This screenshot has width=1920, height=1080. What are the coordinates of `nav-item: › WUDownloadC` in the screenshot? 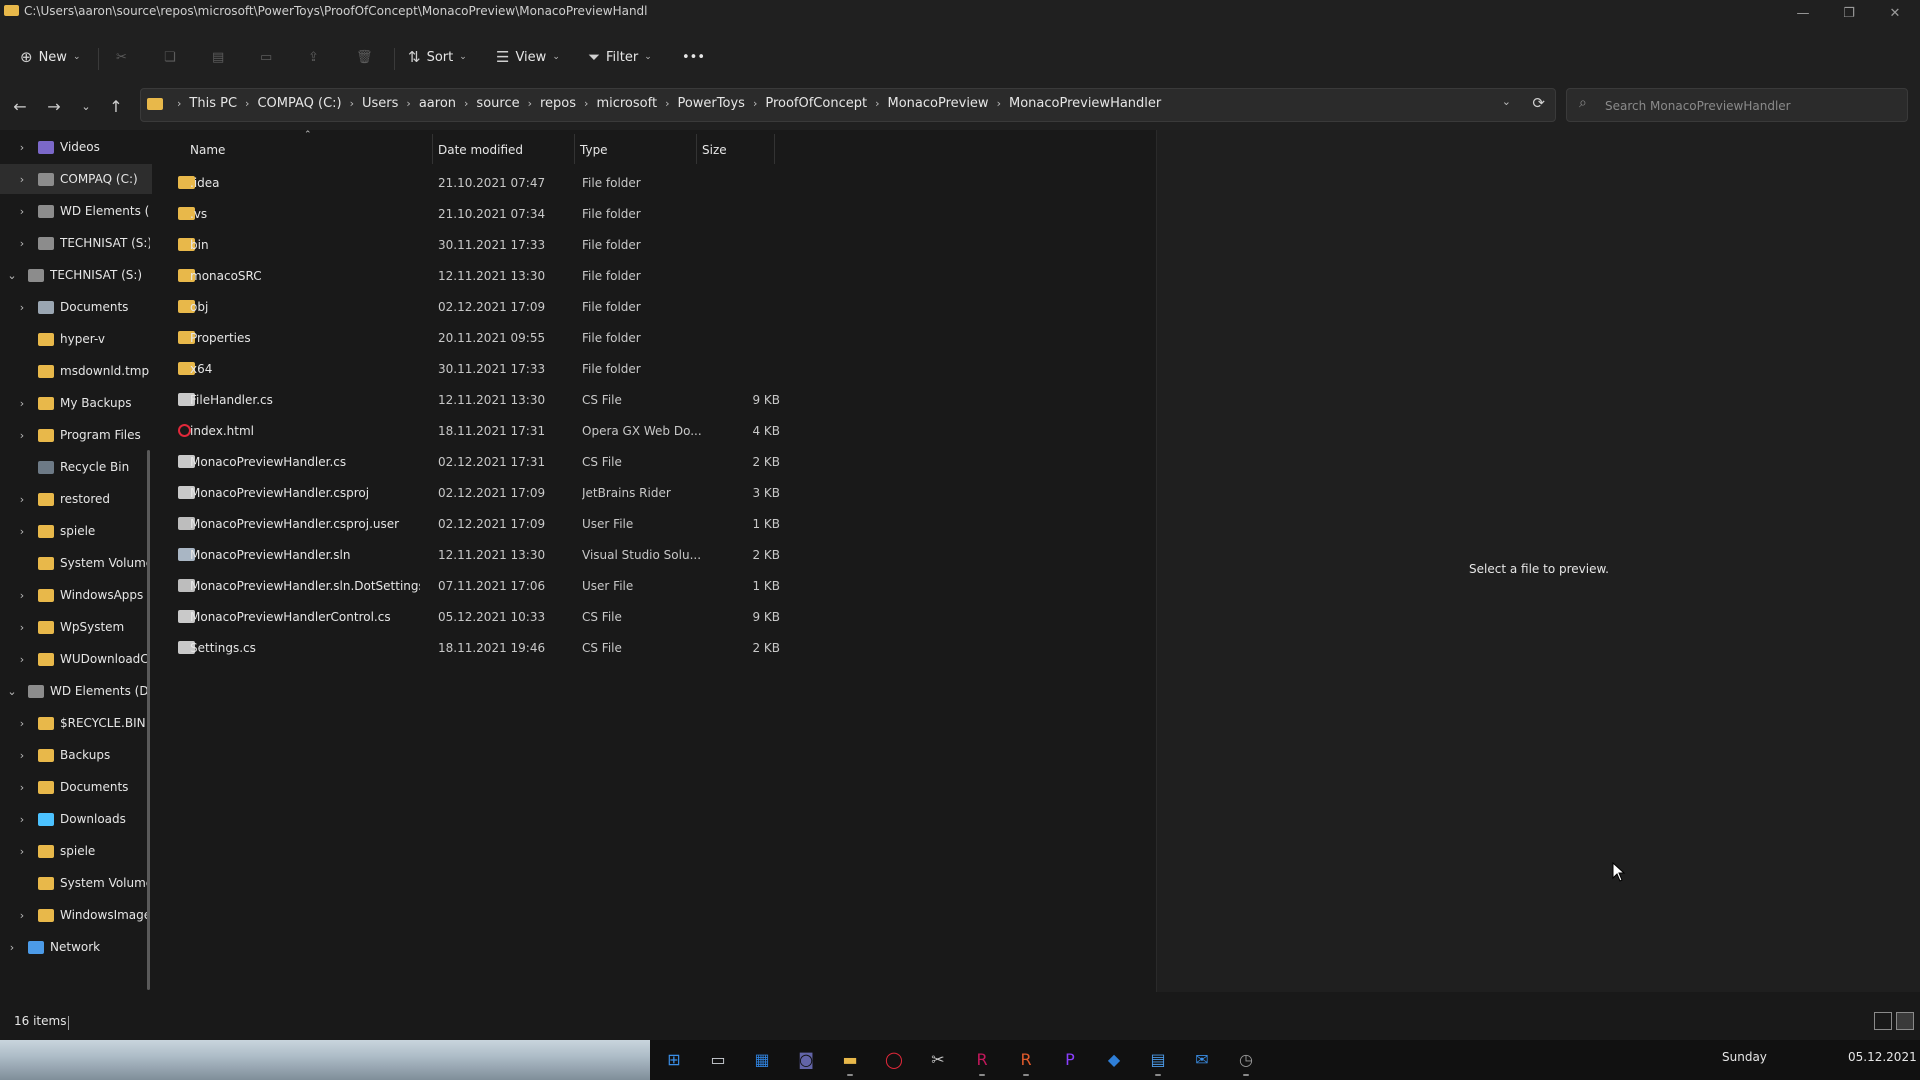 It's located at (76, 659).